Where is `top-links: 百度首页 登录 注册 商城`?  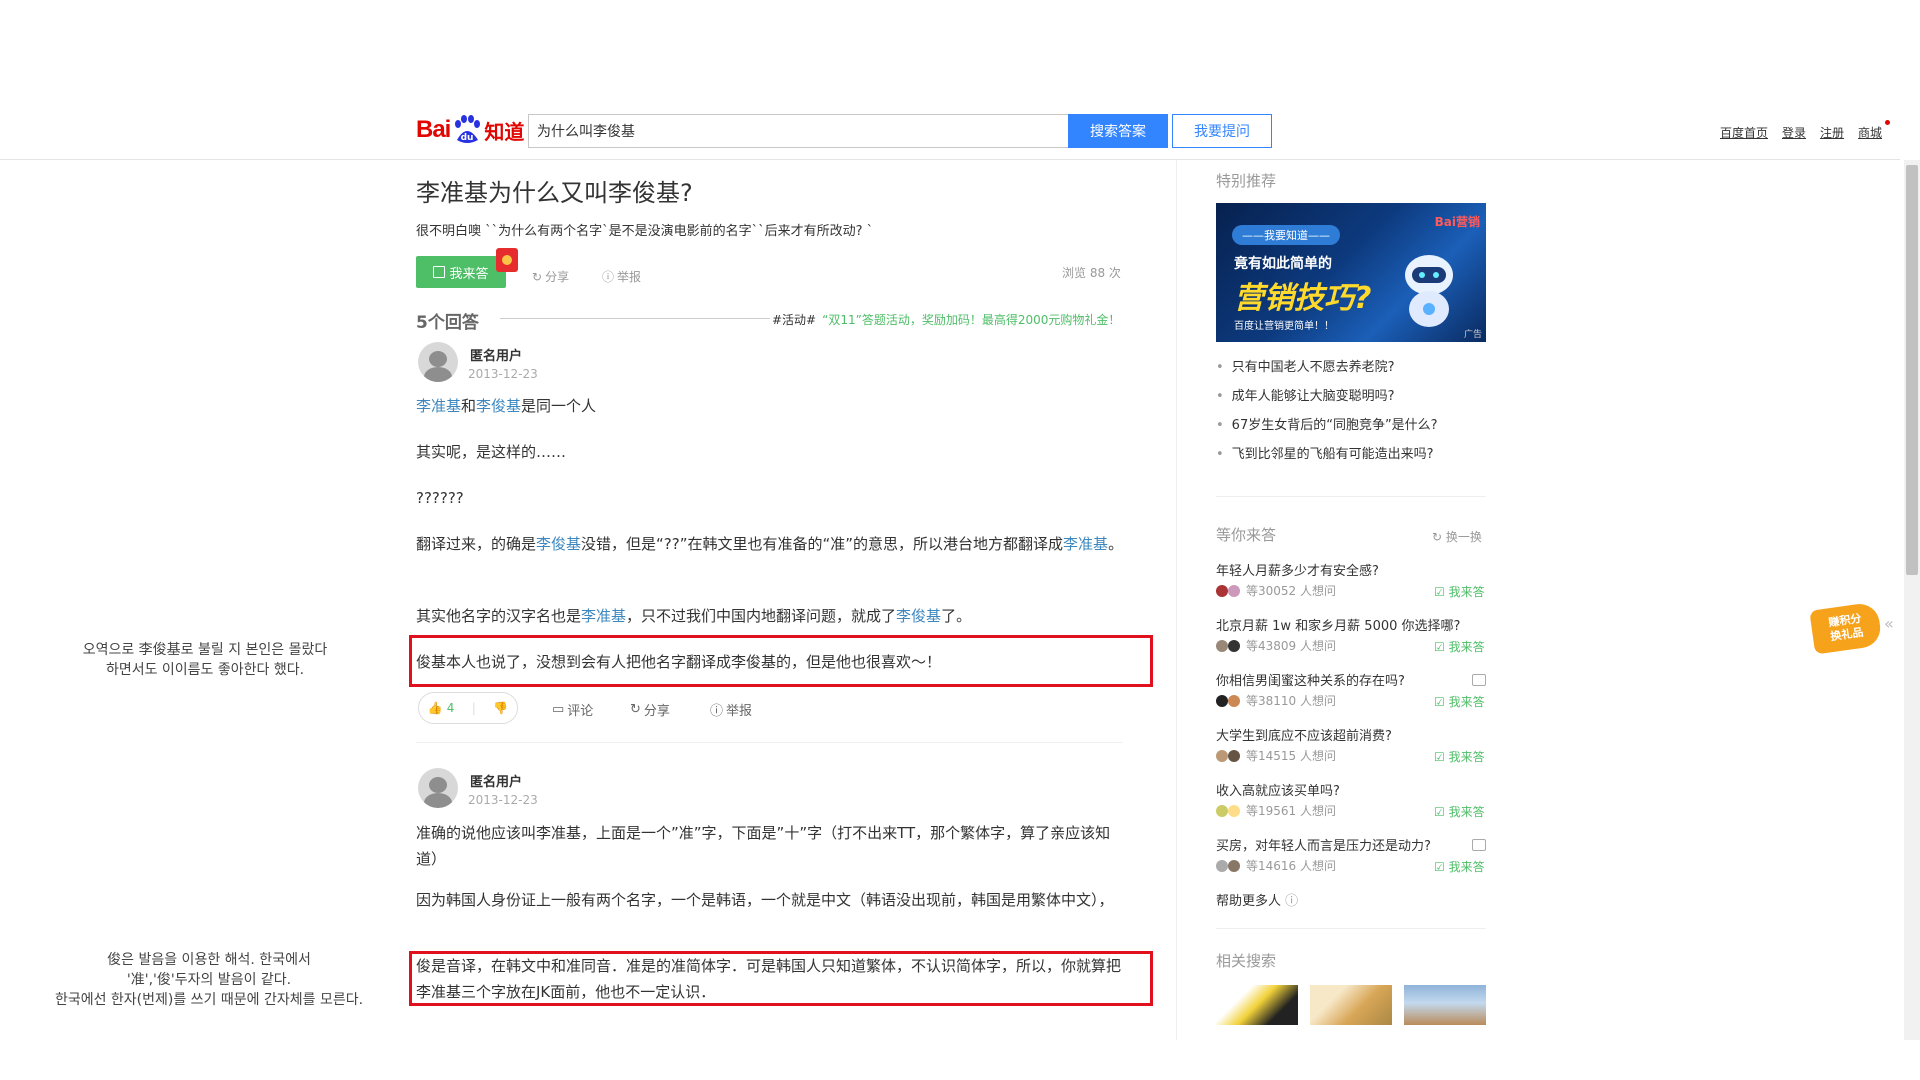 top-links: 百度首页 登录 注册 商城 is located at coordinates (1805, 130).